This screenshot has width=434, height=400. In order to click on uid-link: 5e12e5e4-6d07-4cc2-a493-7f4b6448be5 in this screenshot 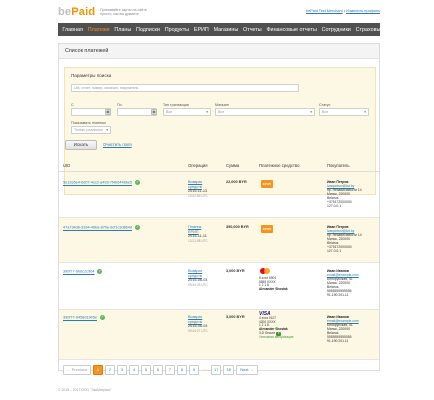, I will do `click(97, 183)`.